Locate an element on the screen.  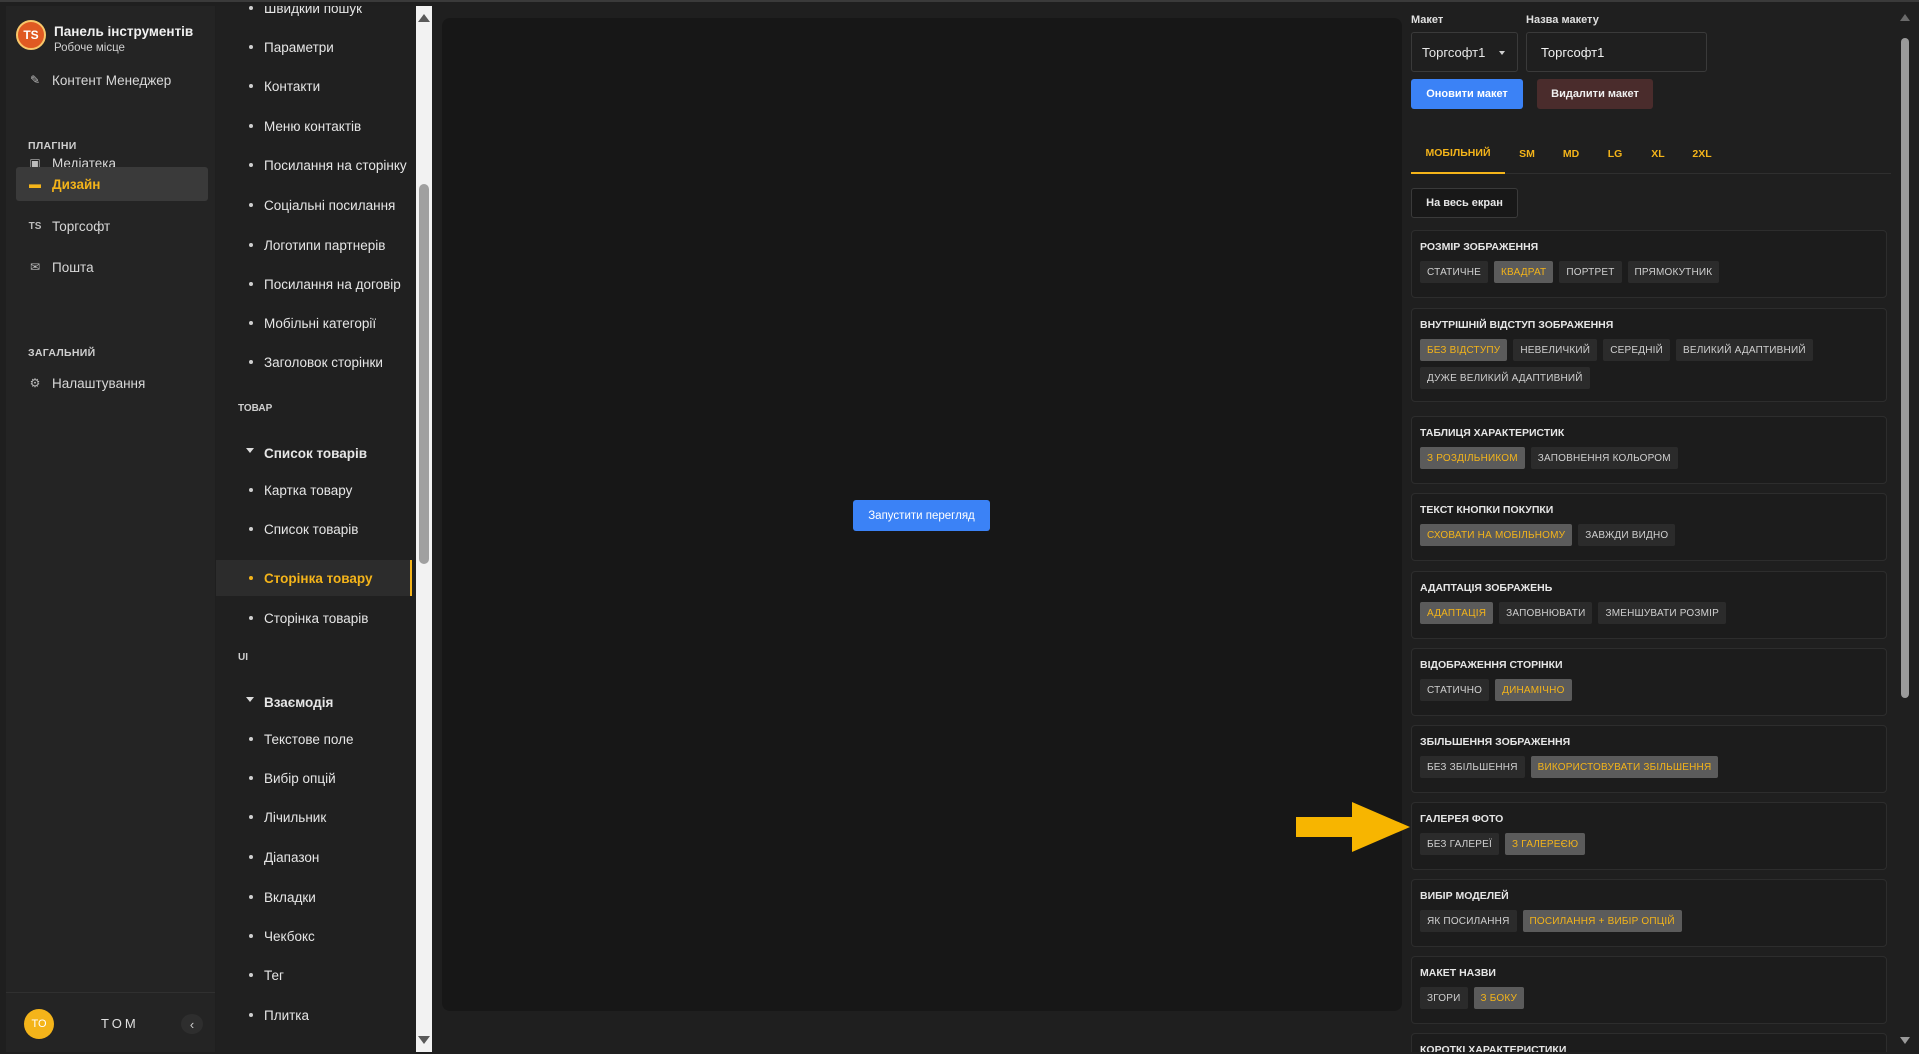
option-chip: ЗМЕНШУВАТИ РОЗМІР is located at coordinates (1662, 613).